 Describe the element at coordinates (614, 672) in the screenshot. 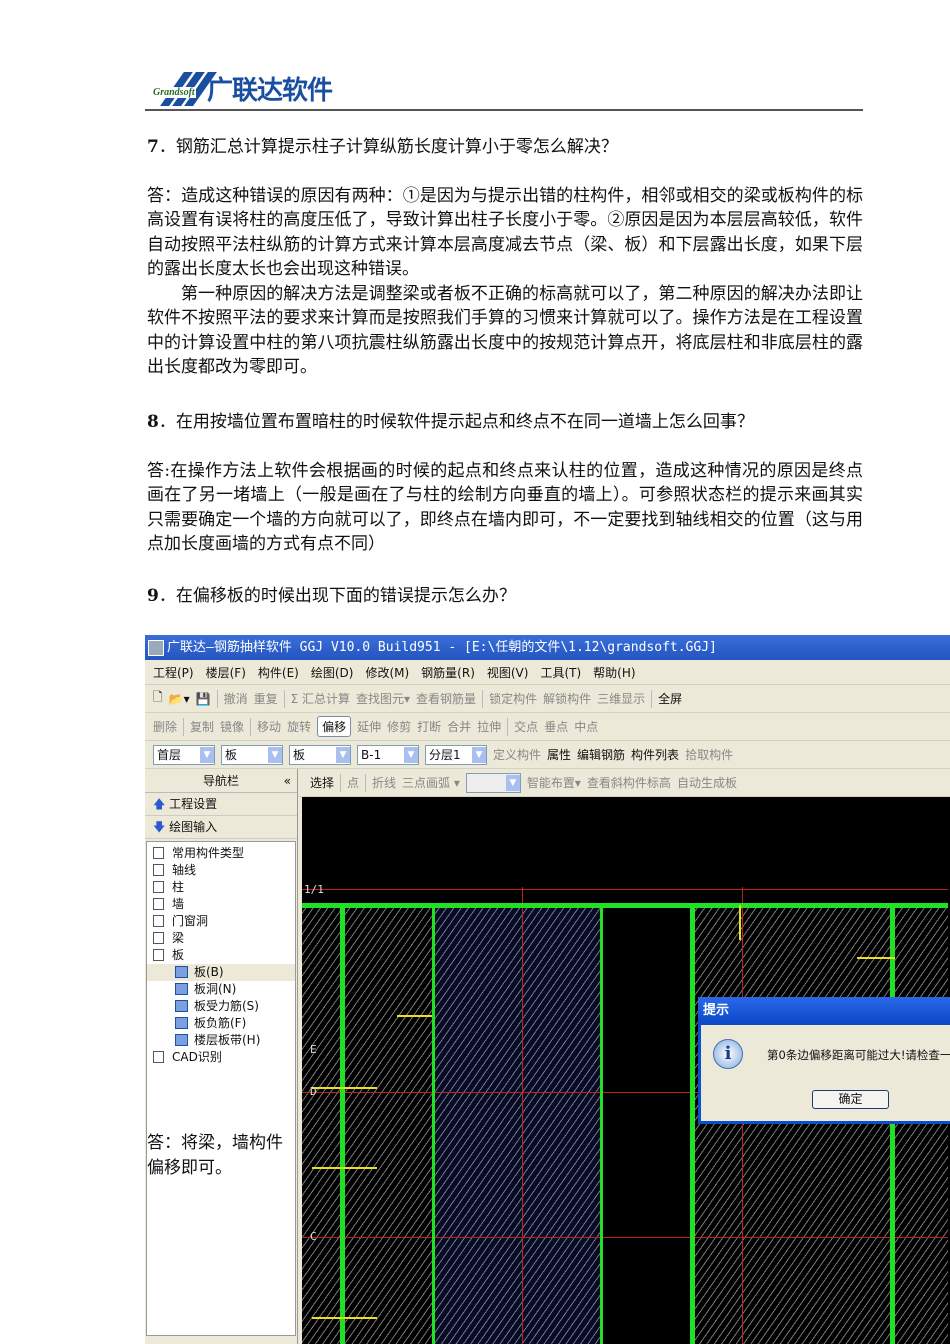

I see `menu-help: 帮助(H)` at that location.